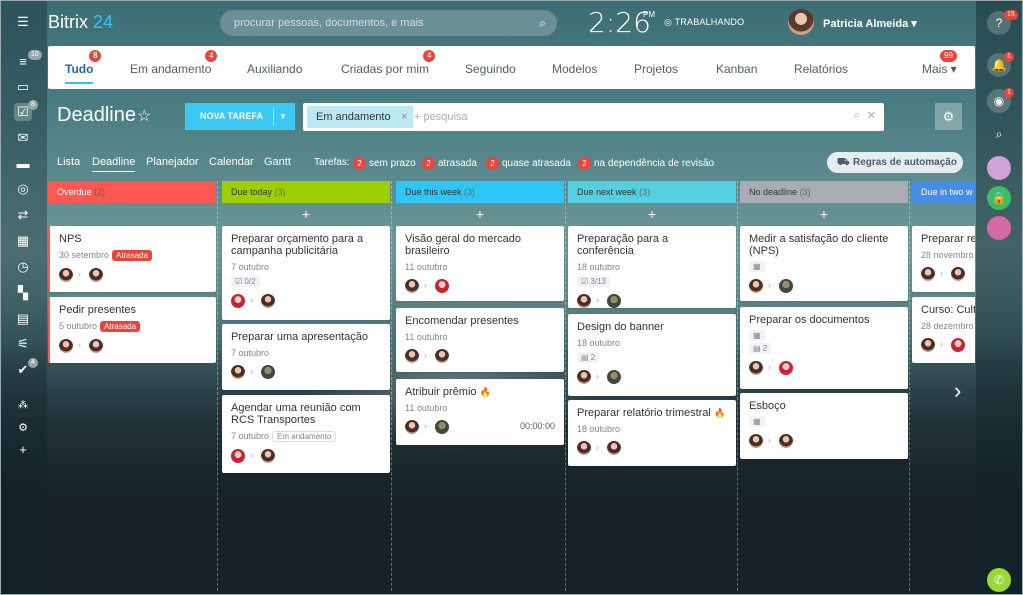 The image size is (1023, 595). Describe the element at coordinates (35, 55) in the screenshot. I see `filter-counter: 10` at that location.